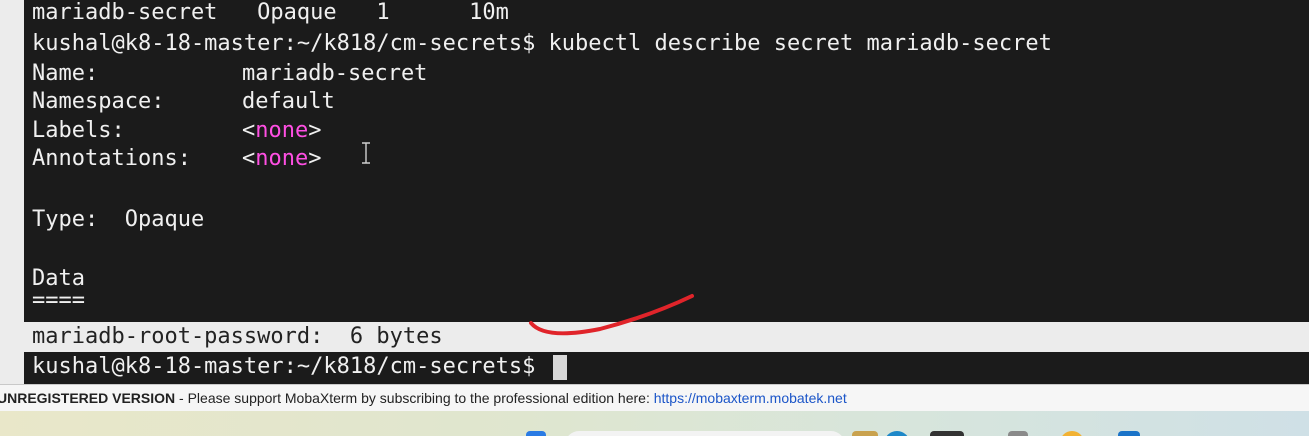 The width and height of the screenshot is (1309, 436). What do you see at coordinates (947, 433) in the screenshot?
I see `terminal-app-icon` at bounding box center [947, 433].